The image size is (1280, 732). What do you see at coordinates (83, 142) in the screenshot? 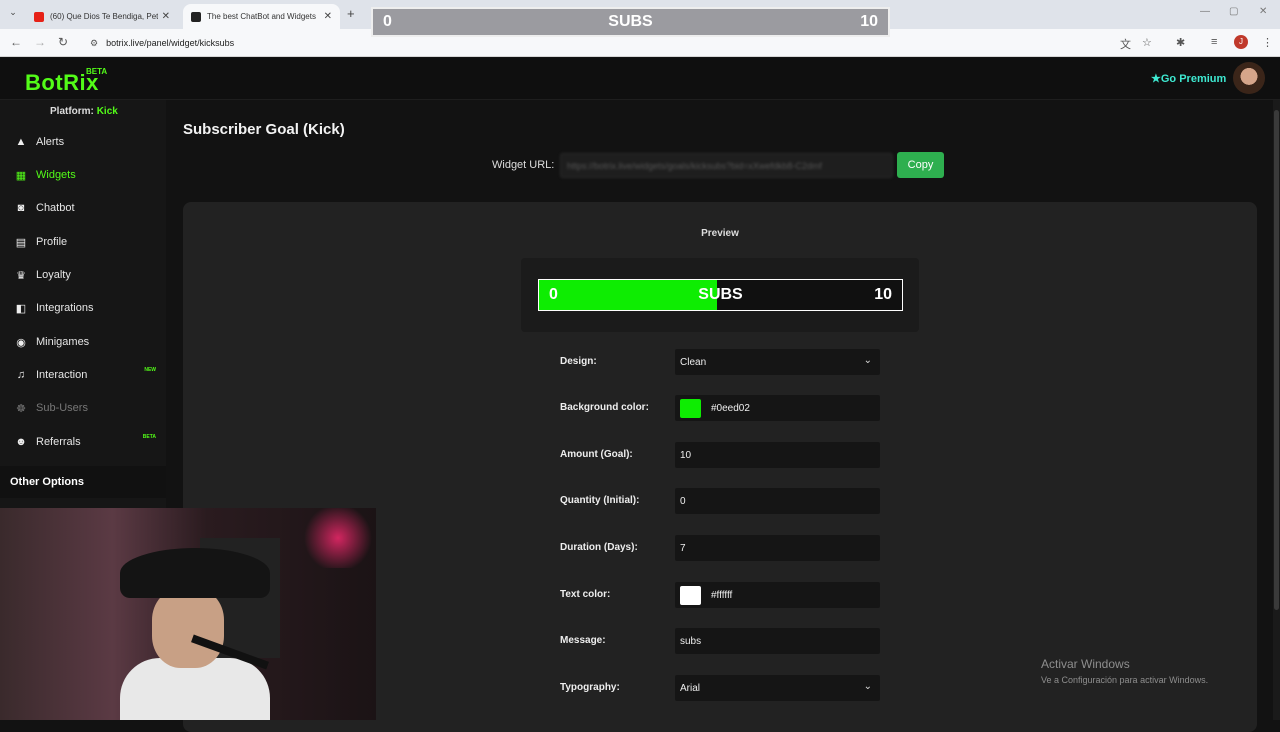
I see `sidebar-item-alerts: ▲ Alerts` at bounding box center [83, 142].